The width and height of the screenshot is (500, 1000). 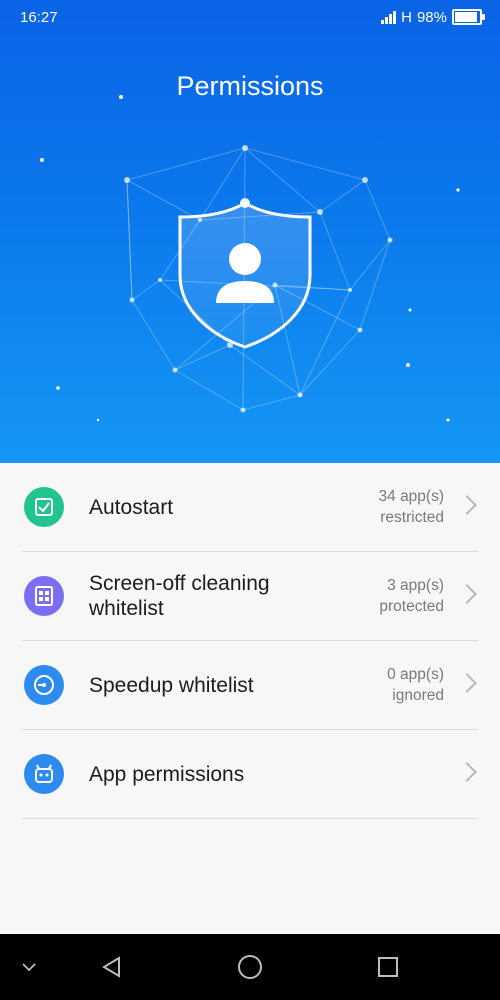 I want to click on list-item-speedup-whitelist: Speedup whitelist 0 app(s) ignored, so click(x=250, y=685).